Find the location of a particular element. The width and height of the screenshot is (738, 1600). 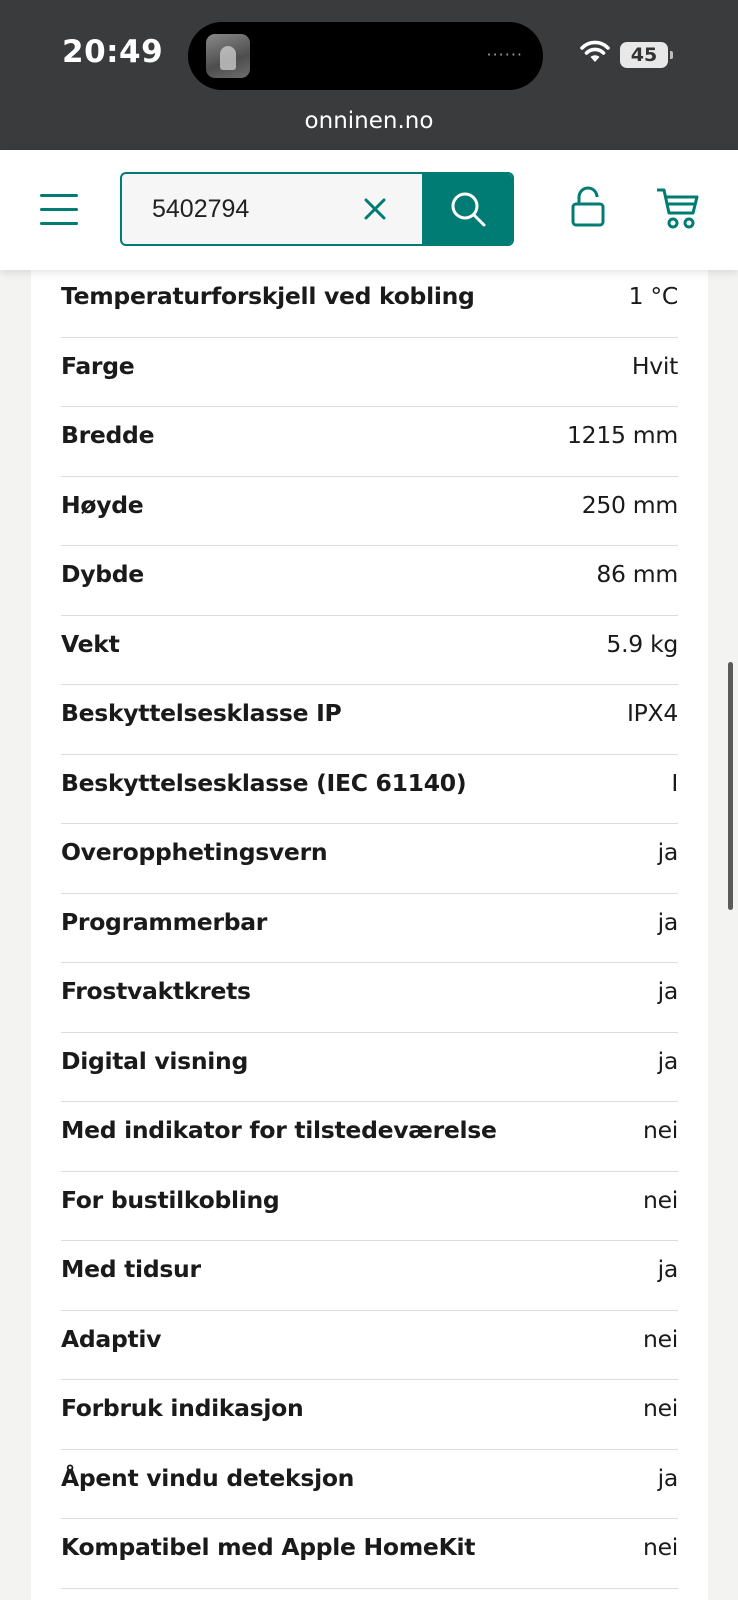

spec-row: Med tidsur ja is located at coordinates (369, 1276).